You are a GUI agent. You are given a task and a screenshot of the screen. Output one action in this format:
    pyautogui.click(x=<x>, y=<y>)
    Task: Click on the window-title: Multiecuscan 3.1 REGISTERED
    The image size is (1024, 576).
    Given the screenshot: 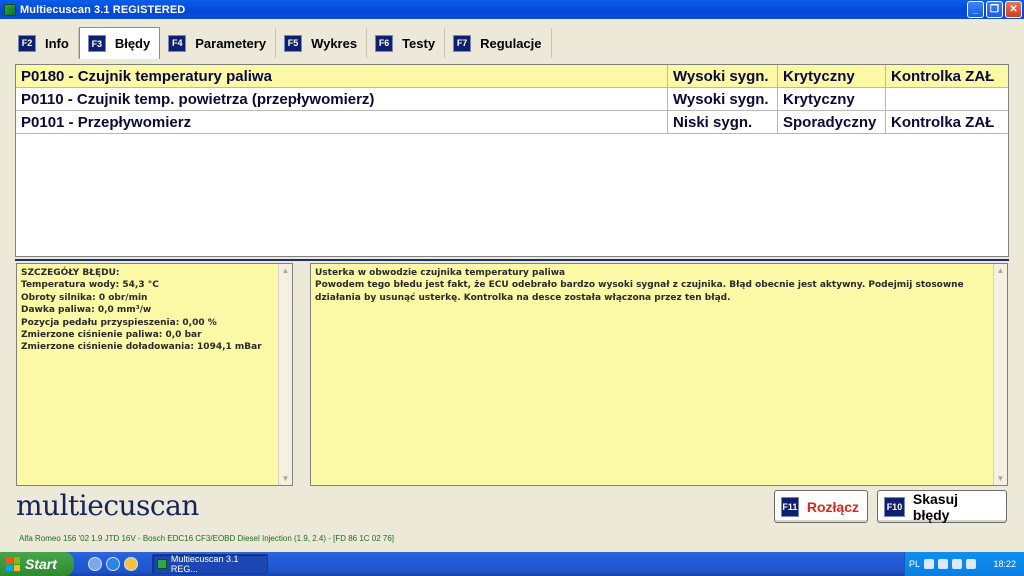 What is the action you would take?
    pyautogui.click(x=103, y=9)
    